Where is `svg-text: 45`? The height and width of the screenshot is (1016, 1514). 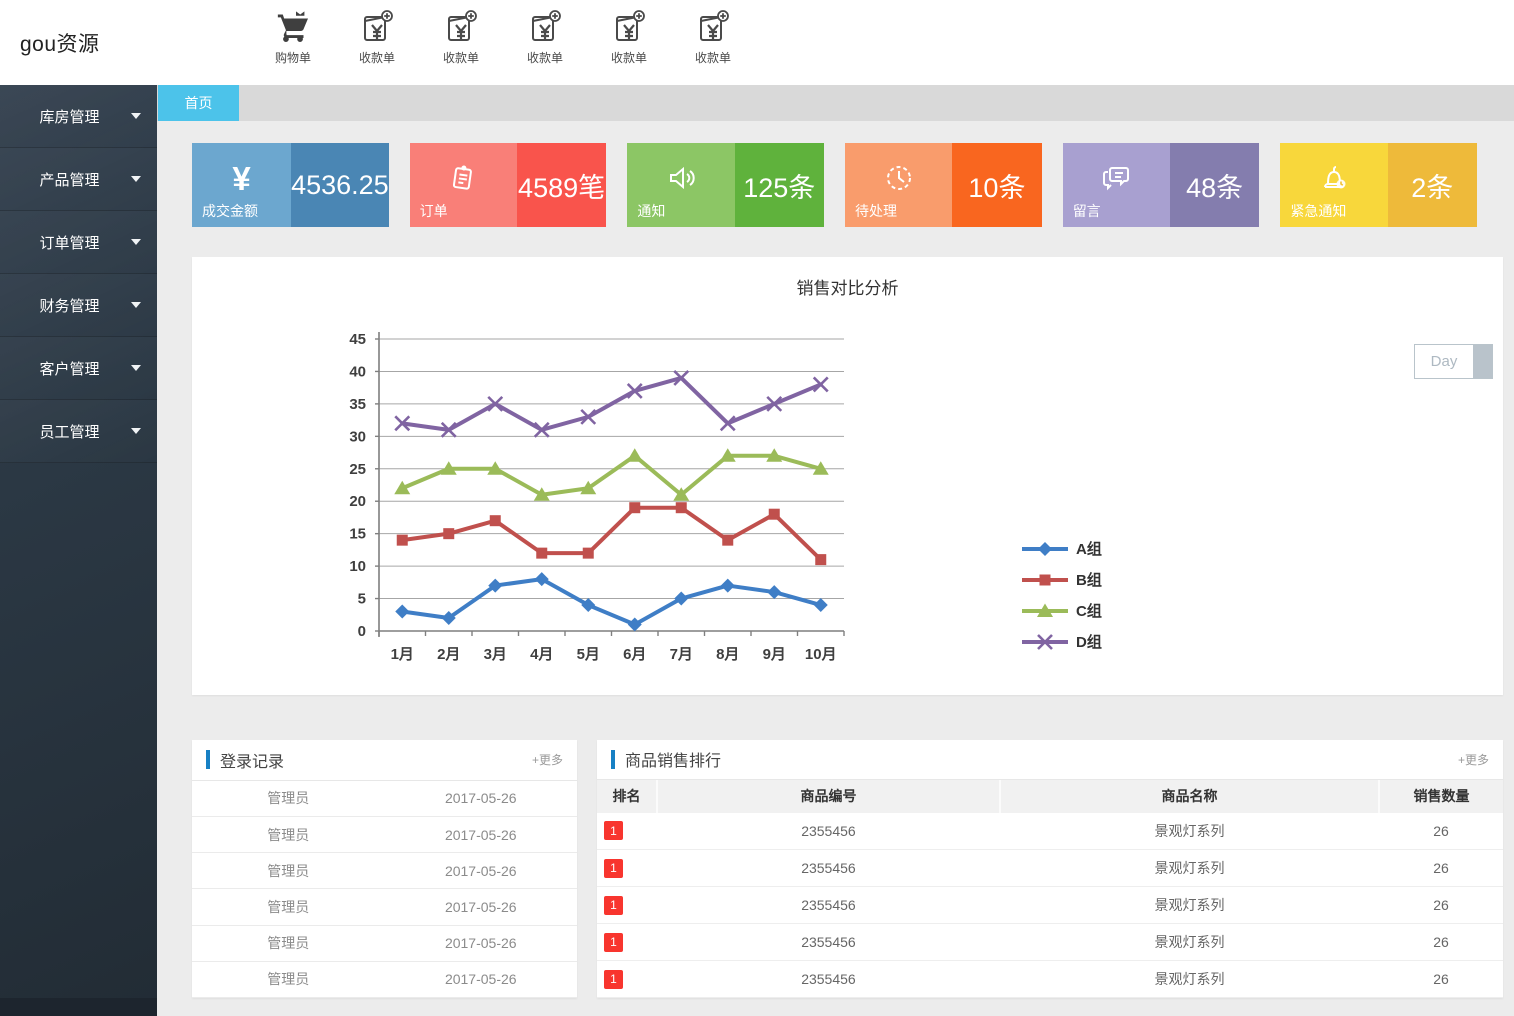 svg-text: 45 is located at coordinates (357, 339).